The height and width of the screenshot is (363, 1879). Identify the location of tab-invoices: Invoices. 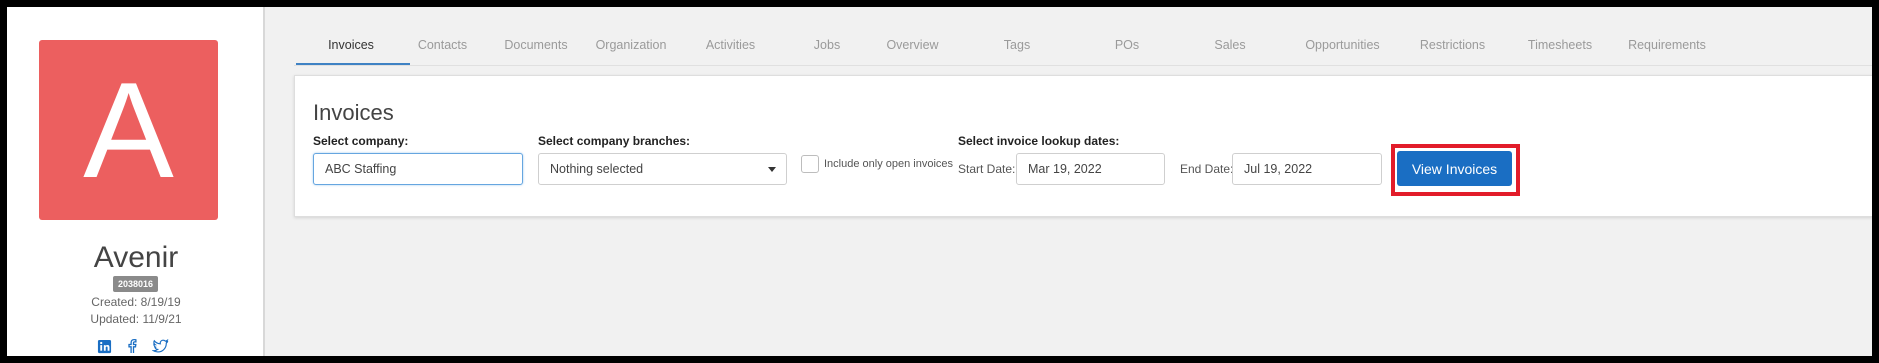
(351, 45).